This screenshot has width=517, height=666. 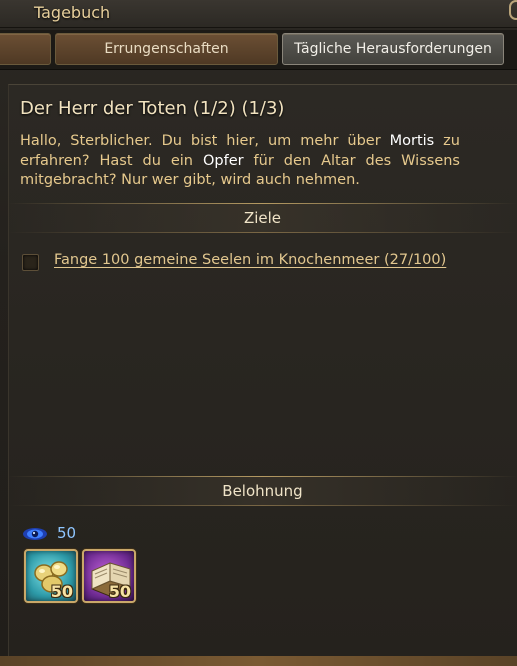 What do you see at coordinates (166, 49) in the screenshot?
I see `tab-achievements: Errungenschaften` at bounding box center [166, 49].